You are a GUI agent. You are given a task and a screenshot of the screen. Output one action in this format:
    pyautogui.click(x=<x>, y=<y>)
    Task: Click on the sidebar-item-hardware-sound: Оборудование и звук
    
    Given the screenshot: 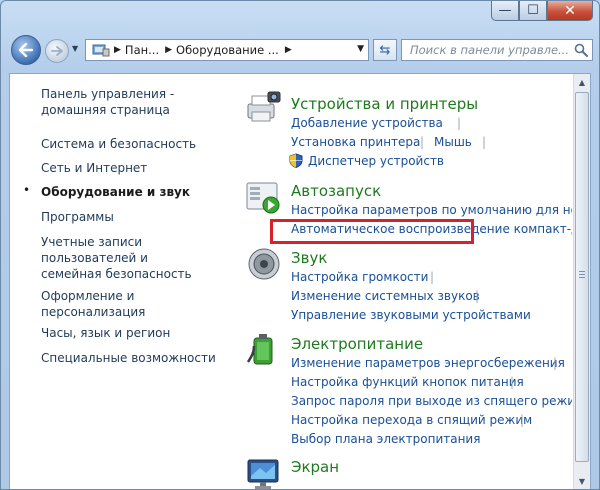 What is the action you would take?
    pyautogui.click(x=133, y=192)
    